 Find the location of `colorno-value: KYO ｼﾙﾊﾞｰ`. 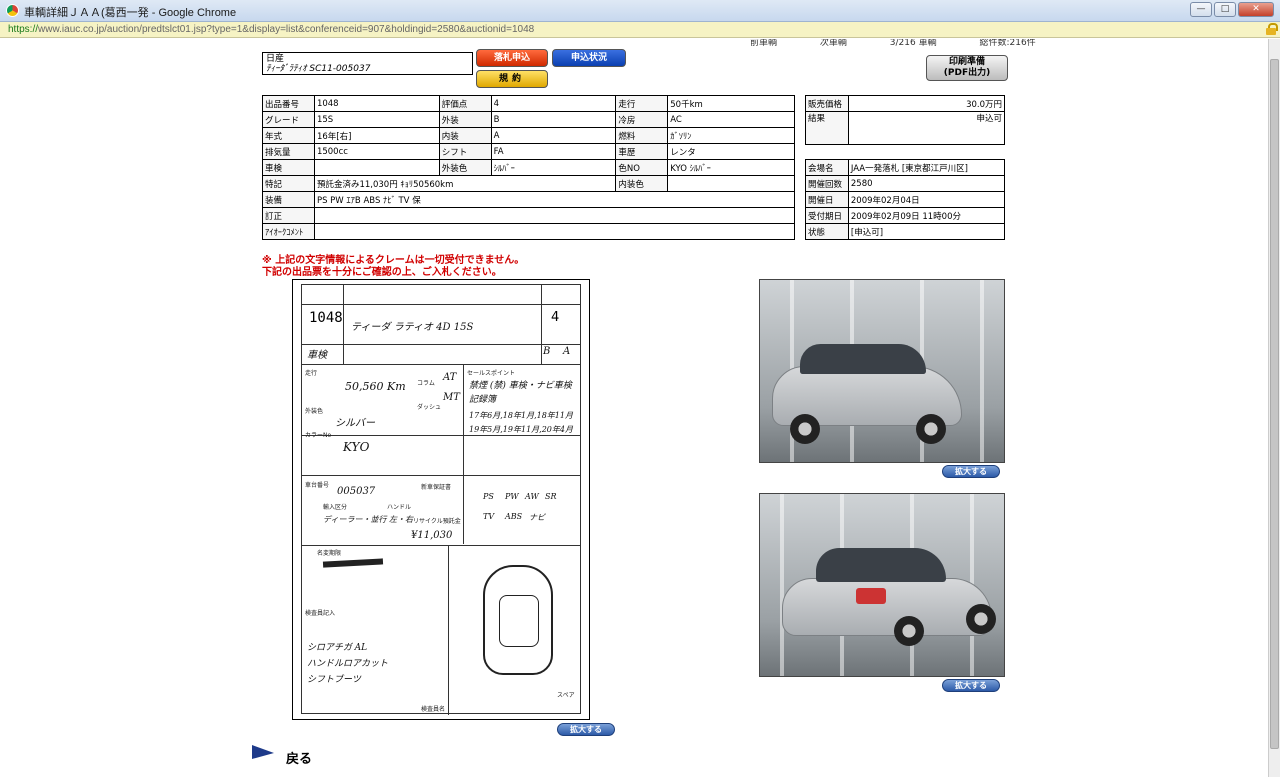

colorno-value: KYO ｼﾙﾊﾞｰ is located at coordinates (731, 167).